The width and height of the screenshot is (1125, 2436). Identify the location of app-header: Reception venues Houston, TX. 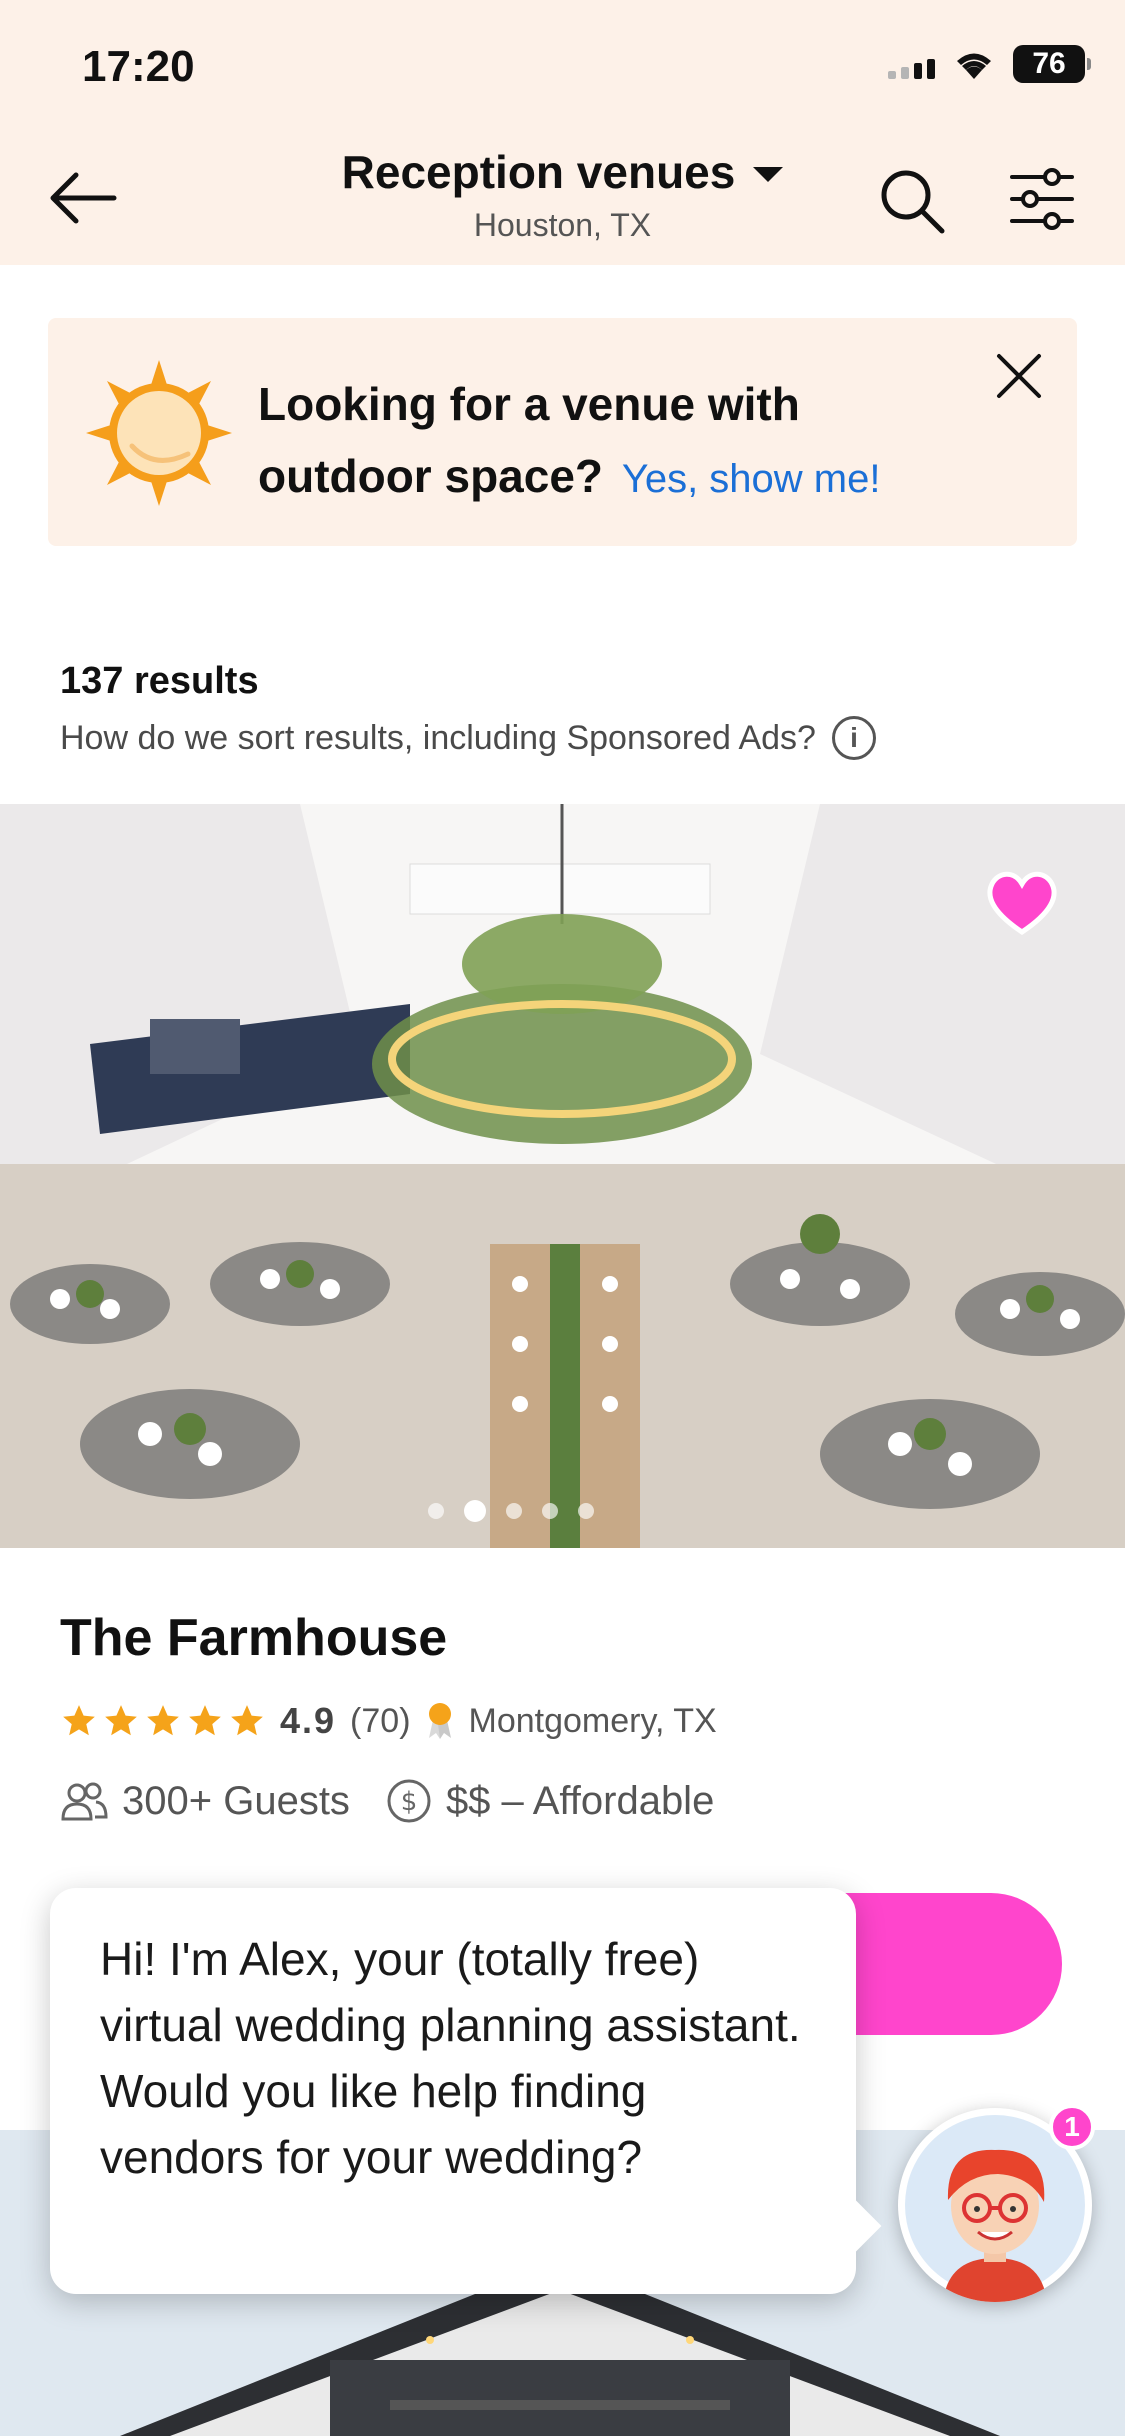
(562, 200).